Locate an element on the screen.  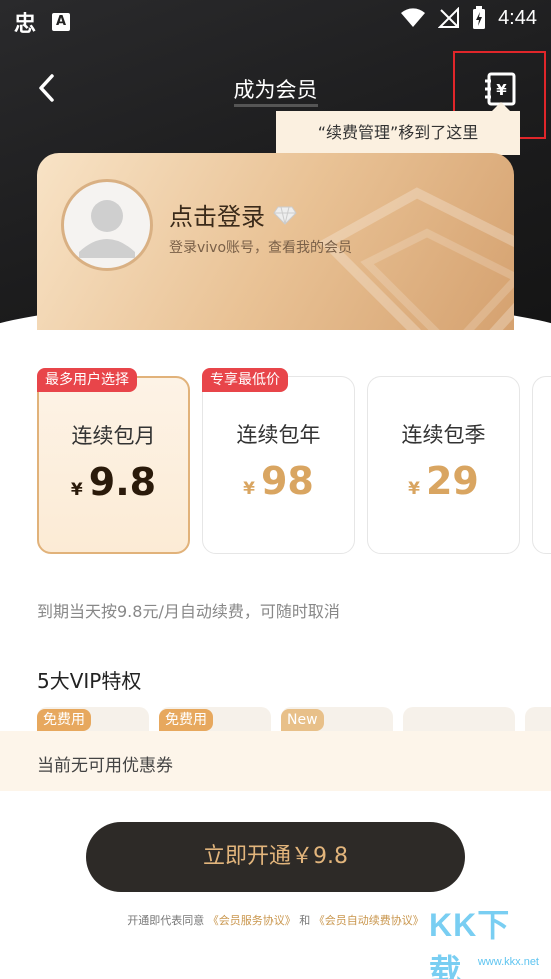
plan-name: 连续包季 is located at coordinates (443, 435).